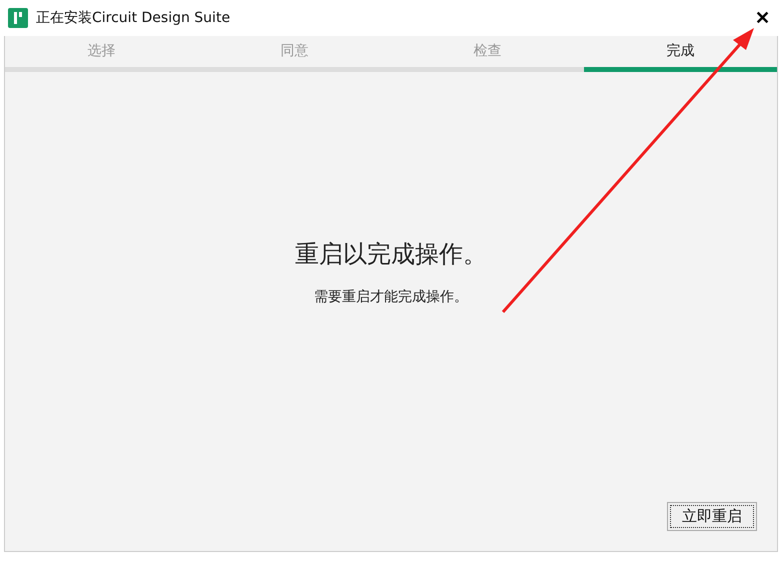 The height and width of the screenshot is (561, 782). Describe the element at coordinates (18, 18) in the screenshot. I see `app-logo-icon` at that location.